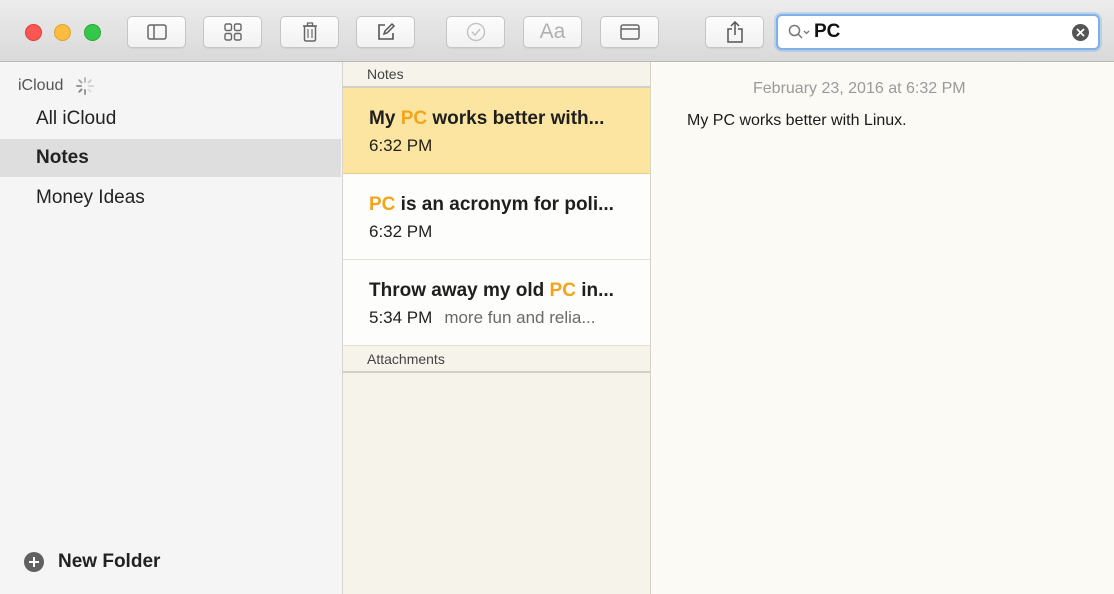 Image resolution: width=1114 pixels, height=594 pixels. I want to click on sidebar-item-notes: Notes, so click(170, 158).